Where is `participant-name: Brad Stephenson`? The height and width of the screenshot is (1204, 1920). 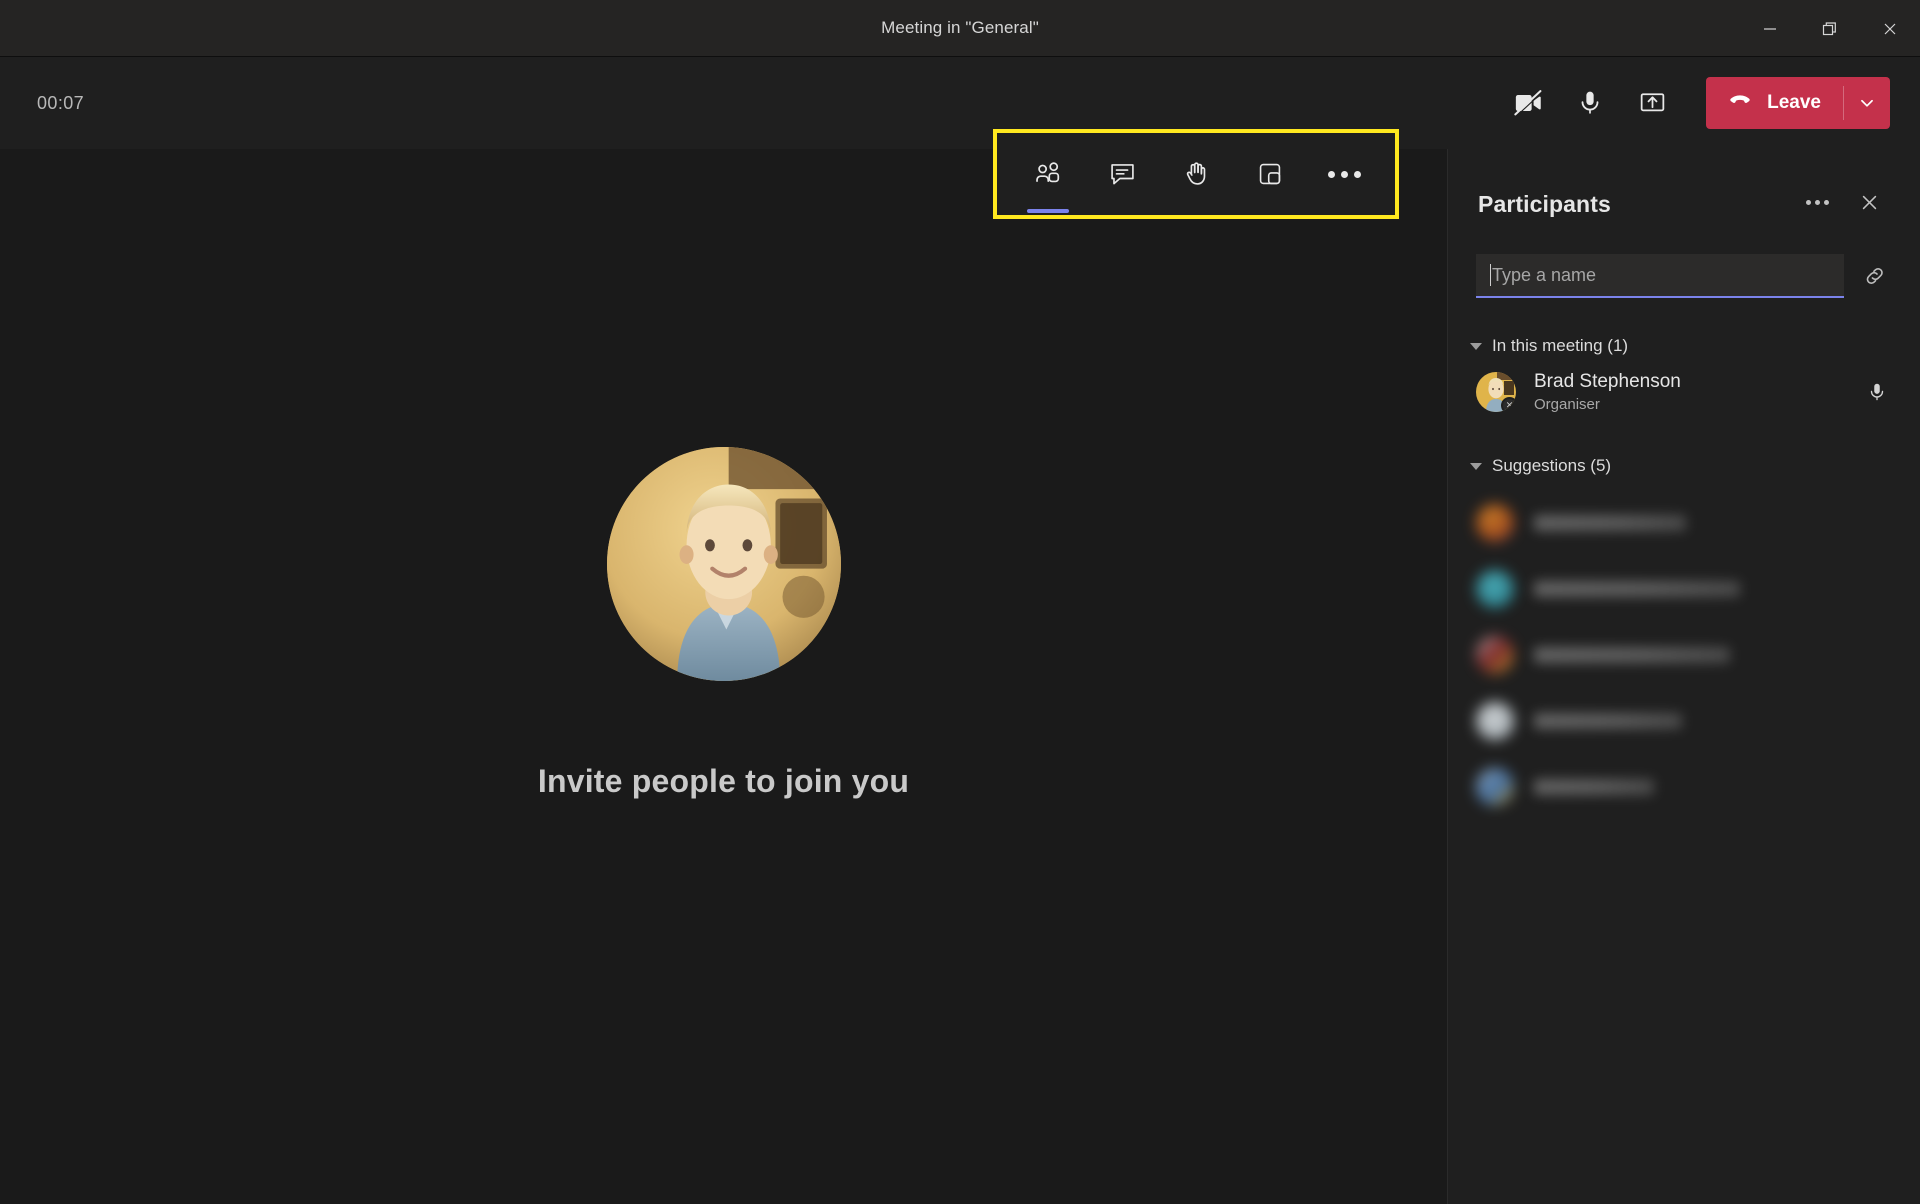 participant-name: Brad Stephenson is located at coordinates (1607, 381).